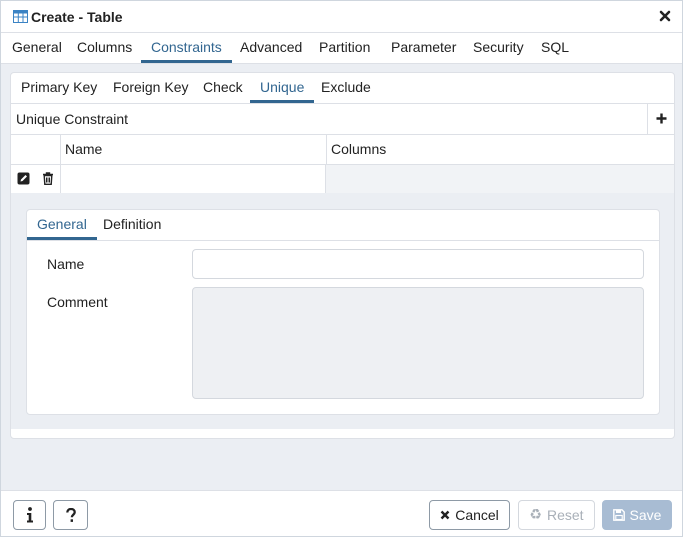 This screenshot has height=537, width=683. What do you see at coordinates (618, 515) in the screenshot?
I see `floppy-disk-icon` at bounding box center [618, 515].